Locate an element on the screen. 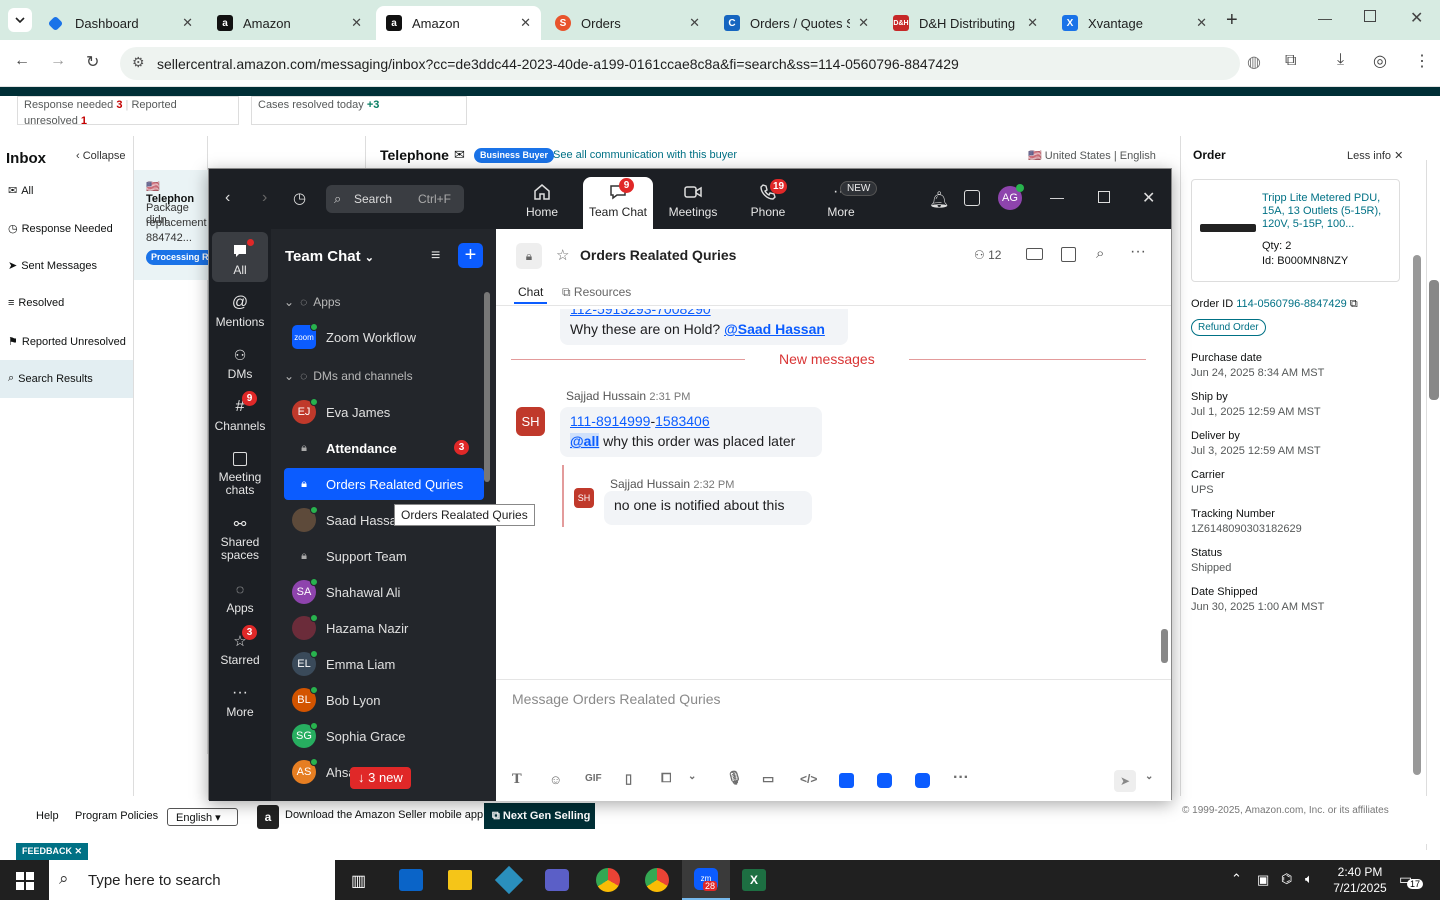 Image resolution: width=1440 pixels, height=900 pixels. message-input: Message Orders Realated Quries is located at coordinates (616, 699).